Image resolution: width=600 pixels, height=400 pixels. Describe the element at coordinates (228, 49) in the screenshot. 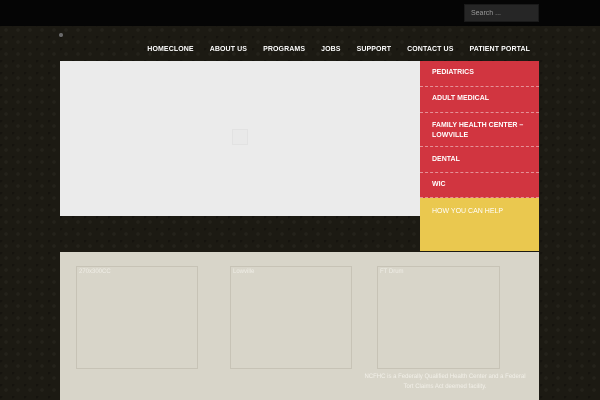

I see `nav-item-about-us: ABOUT US` at that location.